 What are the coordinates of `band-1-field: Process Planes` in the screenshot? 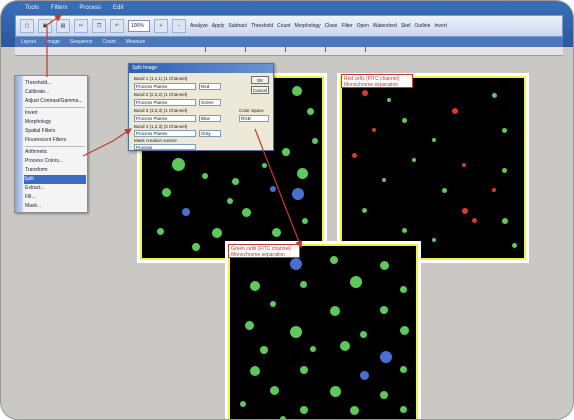 It's located at (165, 86).